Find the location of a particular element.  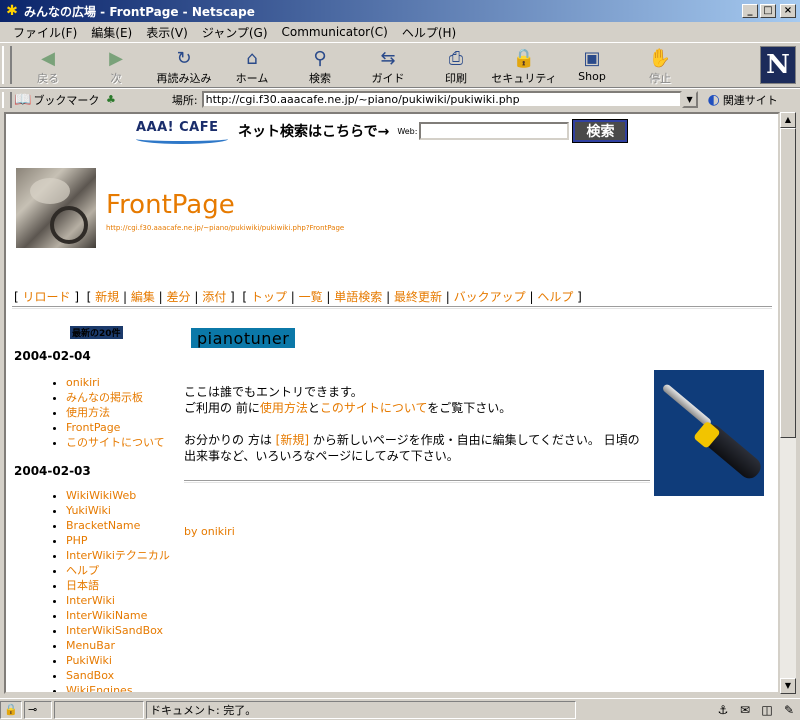

recent-page-link: MenuBar is located at coordinates (90, 645).